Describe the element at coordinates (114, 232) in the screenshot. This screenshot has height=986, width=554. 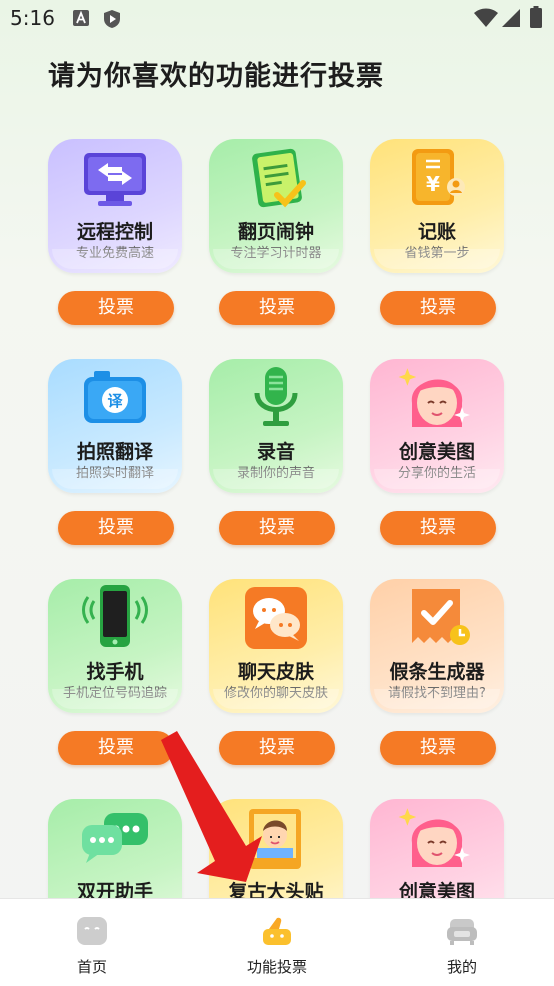
I see `card-title: 远程控制` at that location.